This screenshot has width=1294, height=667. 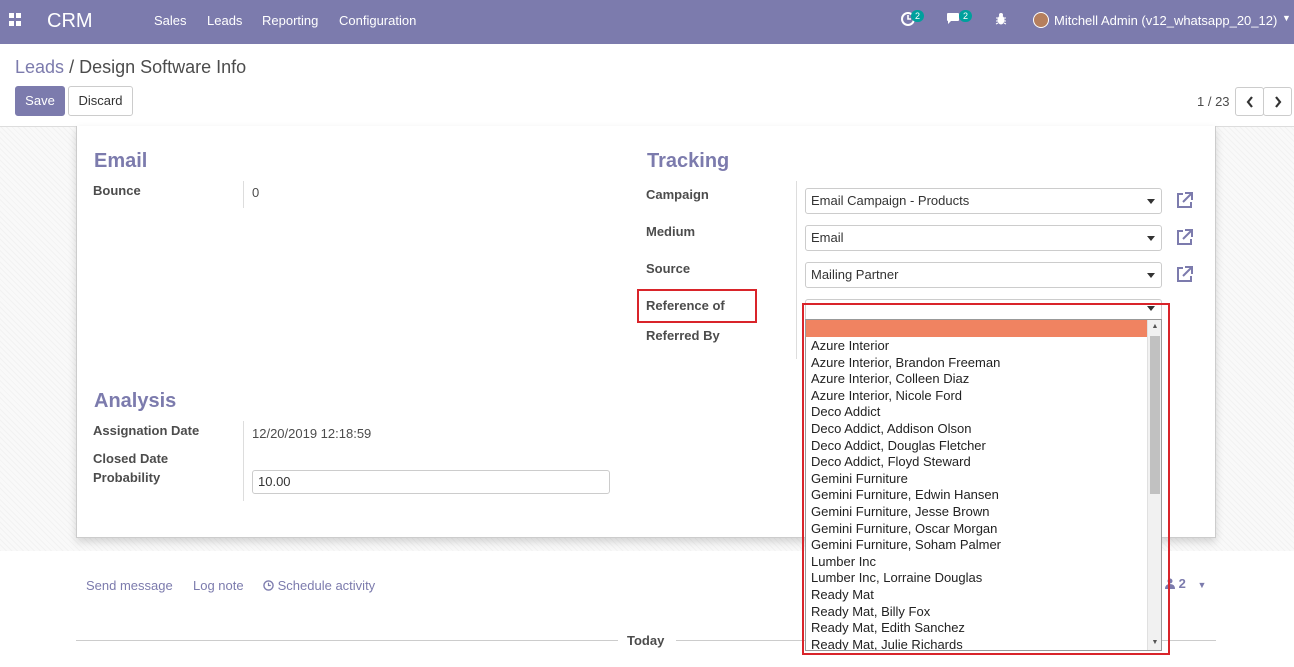 What do you see at coordinates (218, 585) in the screenshot?
I see `log-note-link: Log note` at bounding box center [218, 585].